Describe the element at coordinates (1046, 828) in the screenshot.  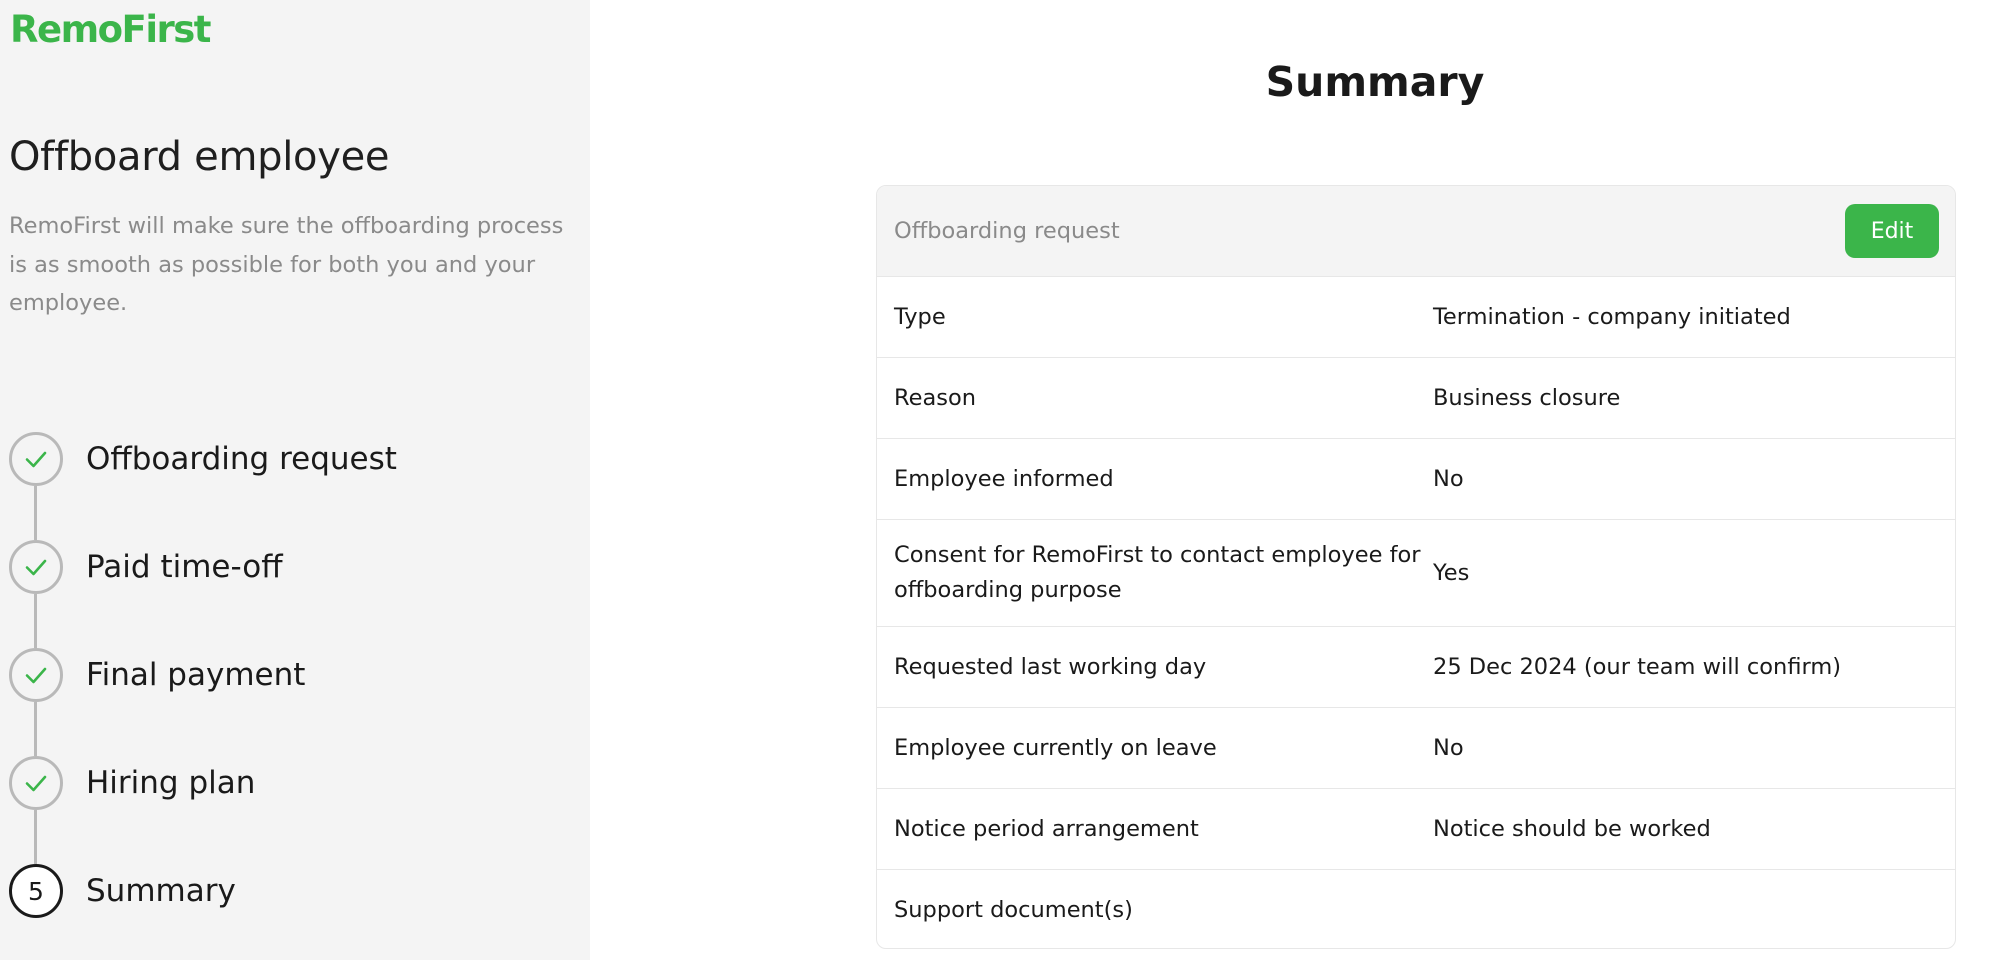
I see `row-label: Notice period arrangement` at that location.